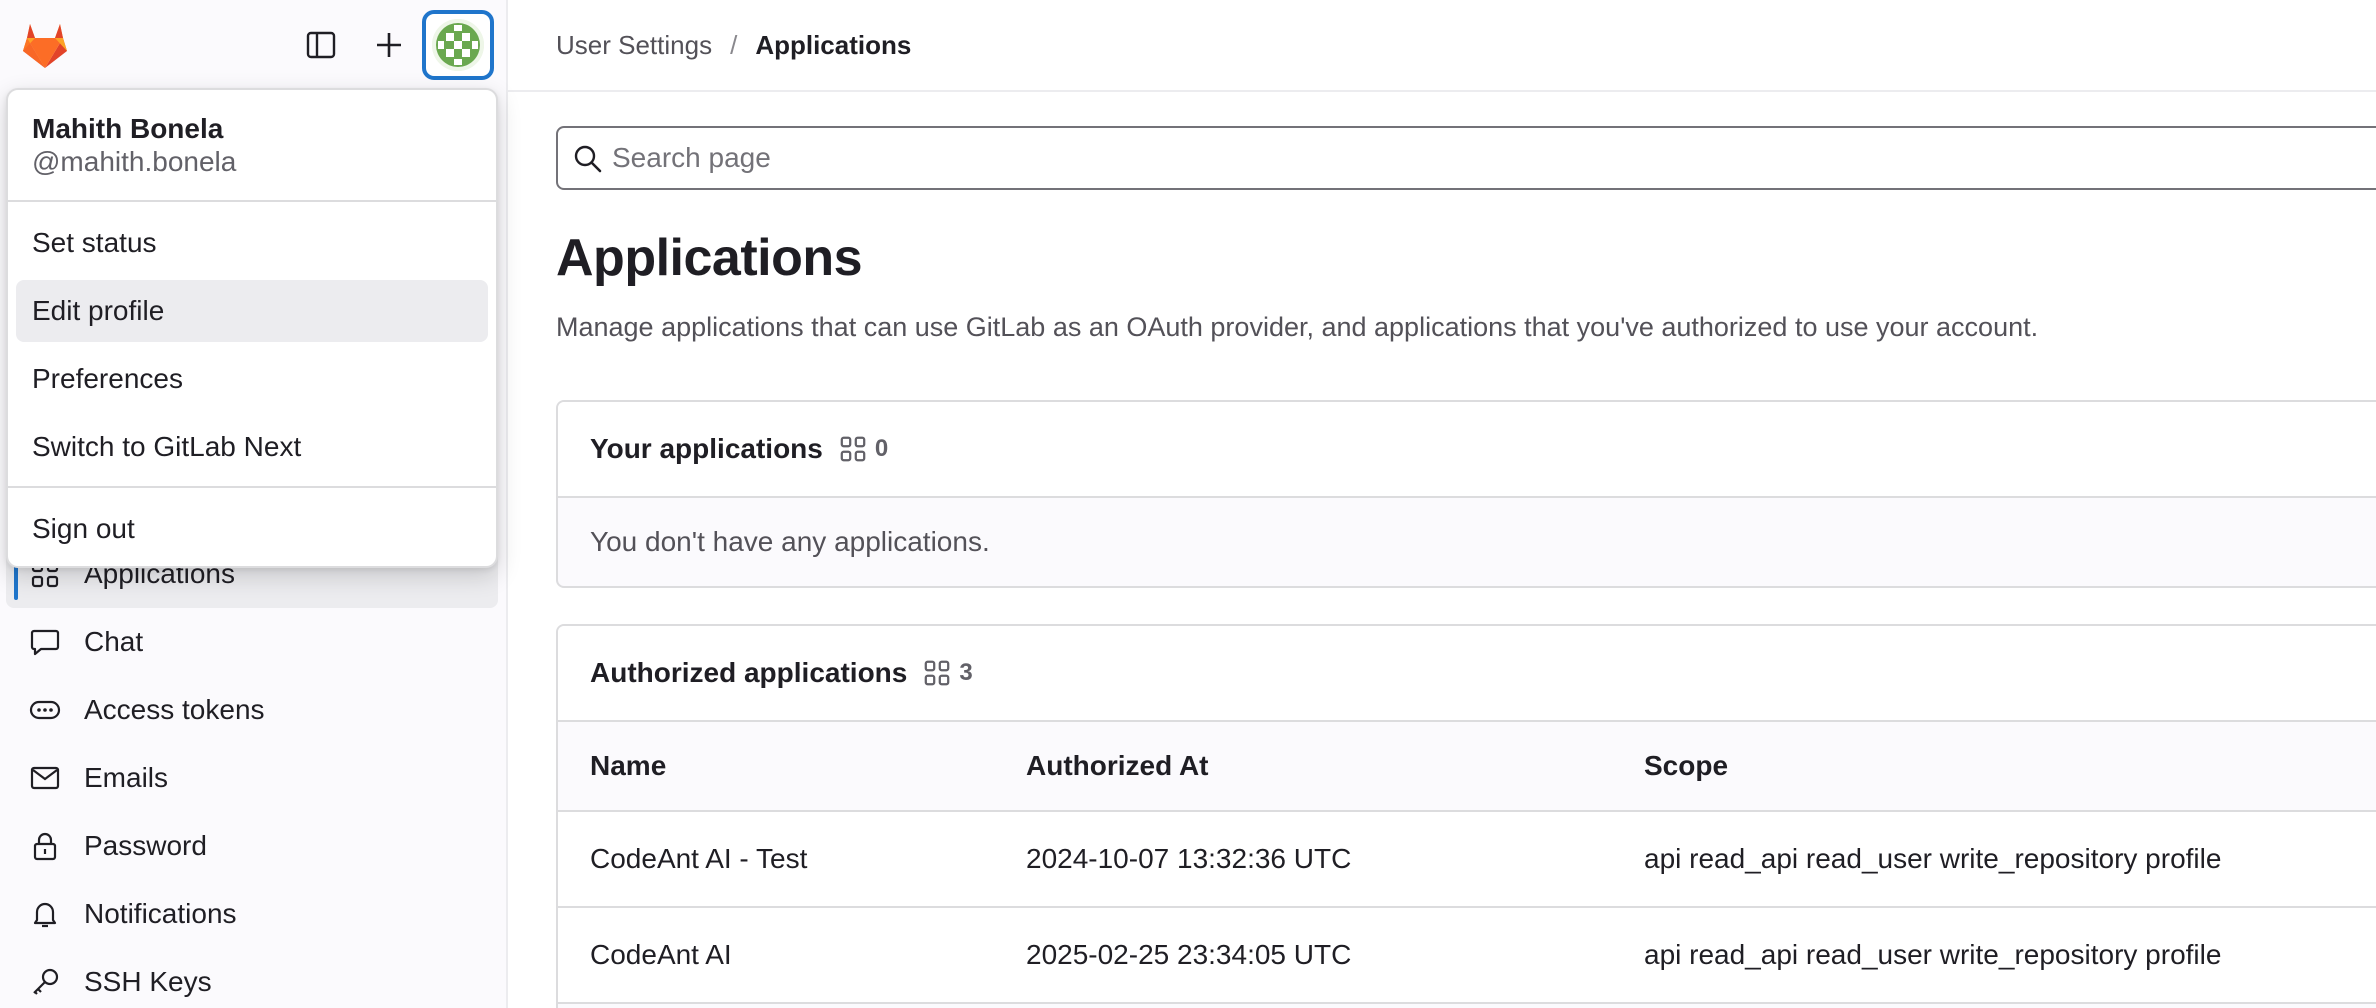  Describe the element at coordinates (1442, 46) in the screenshot. I see `top-bar: User Settings / Applications` at that location.